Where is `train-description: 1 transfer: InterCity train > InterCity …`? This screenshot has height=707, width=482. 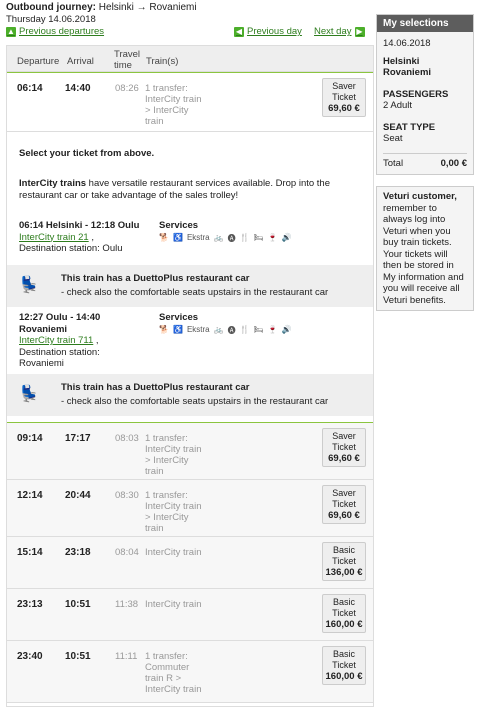 train-description: 1 transfer: InterCity train > InterCity … is located at coordinates (173, 455).